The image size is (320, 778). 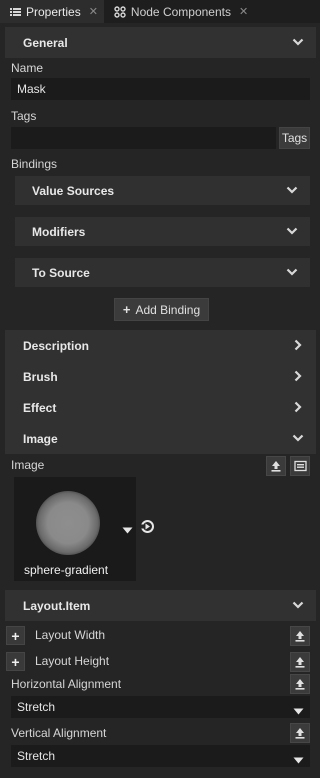 I want to click on horizontal-alignment-label: Horizontal Alignment, so click(x=66, y=684).